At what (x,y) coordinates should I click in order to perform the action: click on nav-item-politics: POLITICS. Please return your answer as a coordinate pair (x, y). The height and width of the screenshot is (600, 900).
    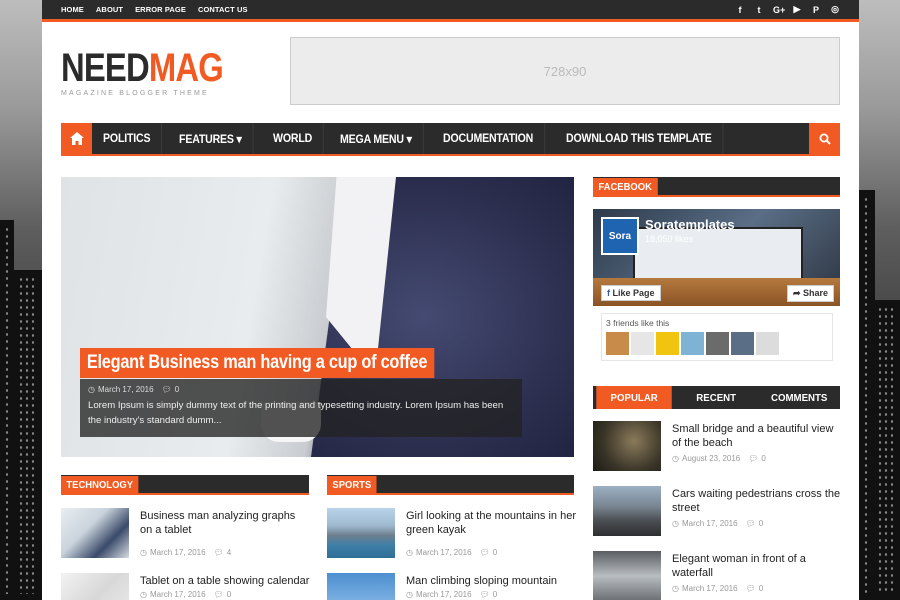
    Looking at the image, I should click on (127, 138).